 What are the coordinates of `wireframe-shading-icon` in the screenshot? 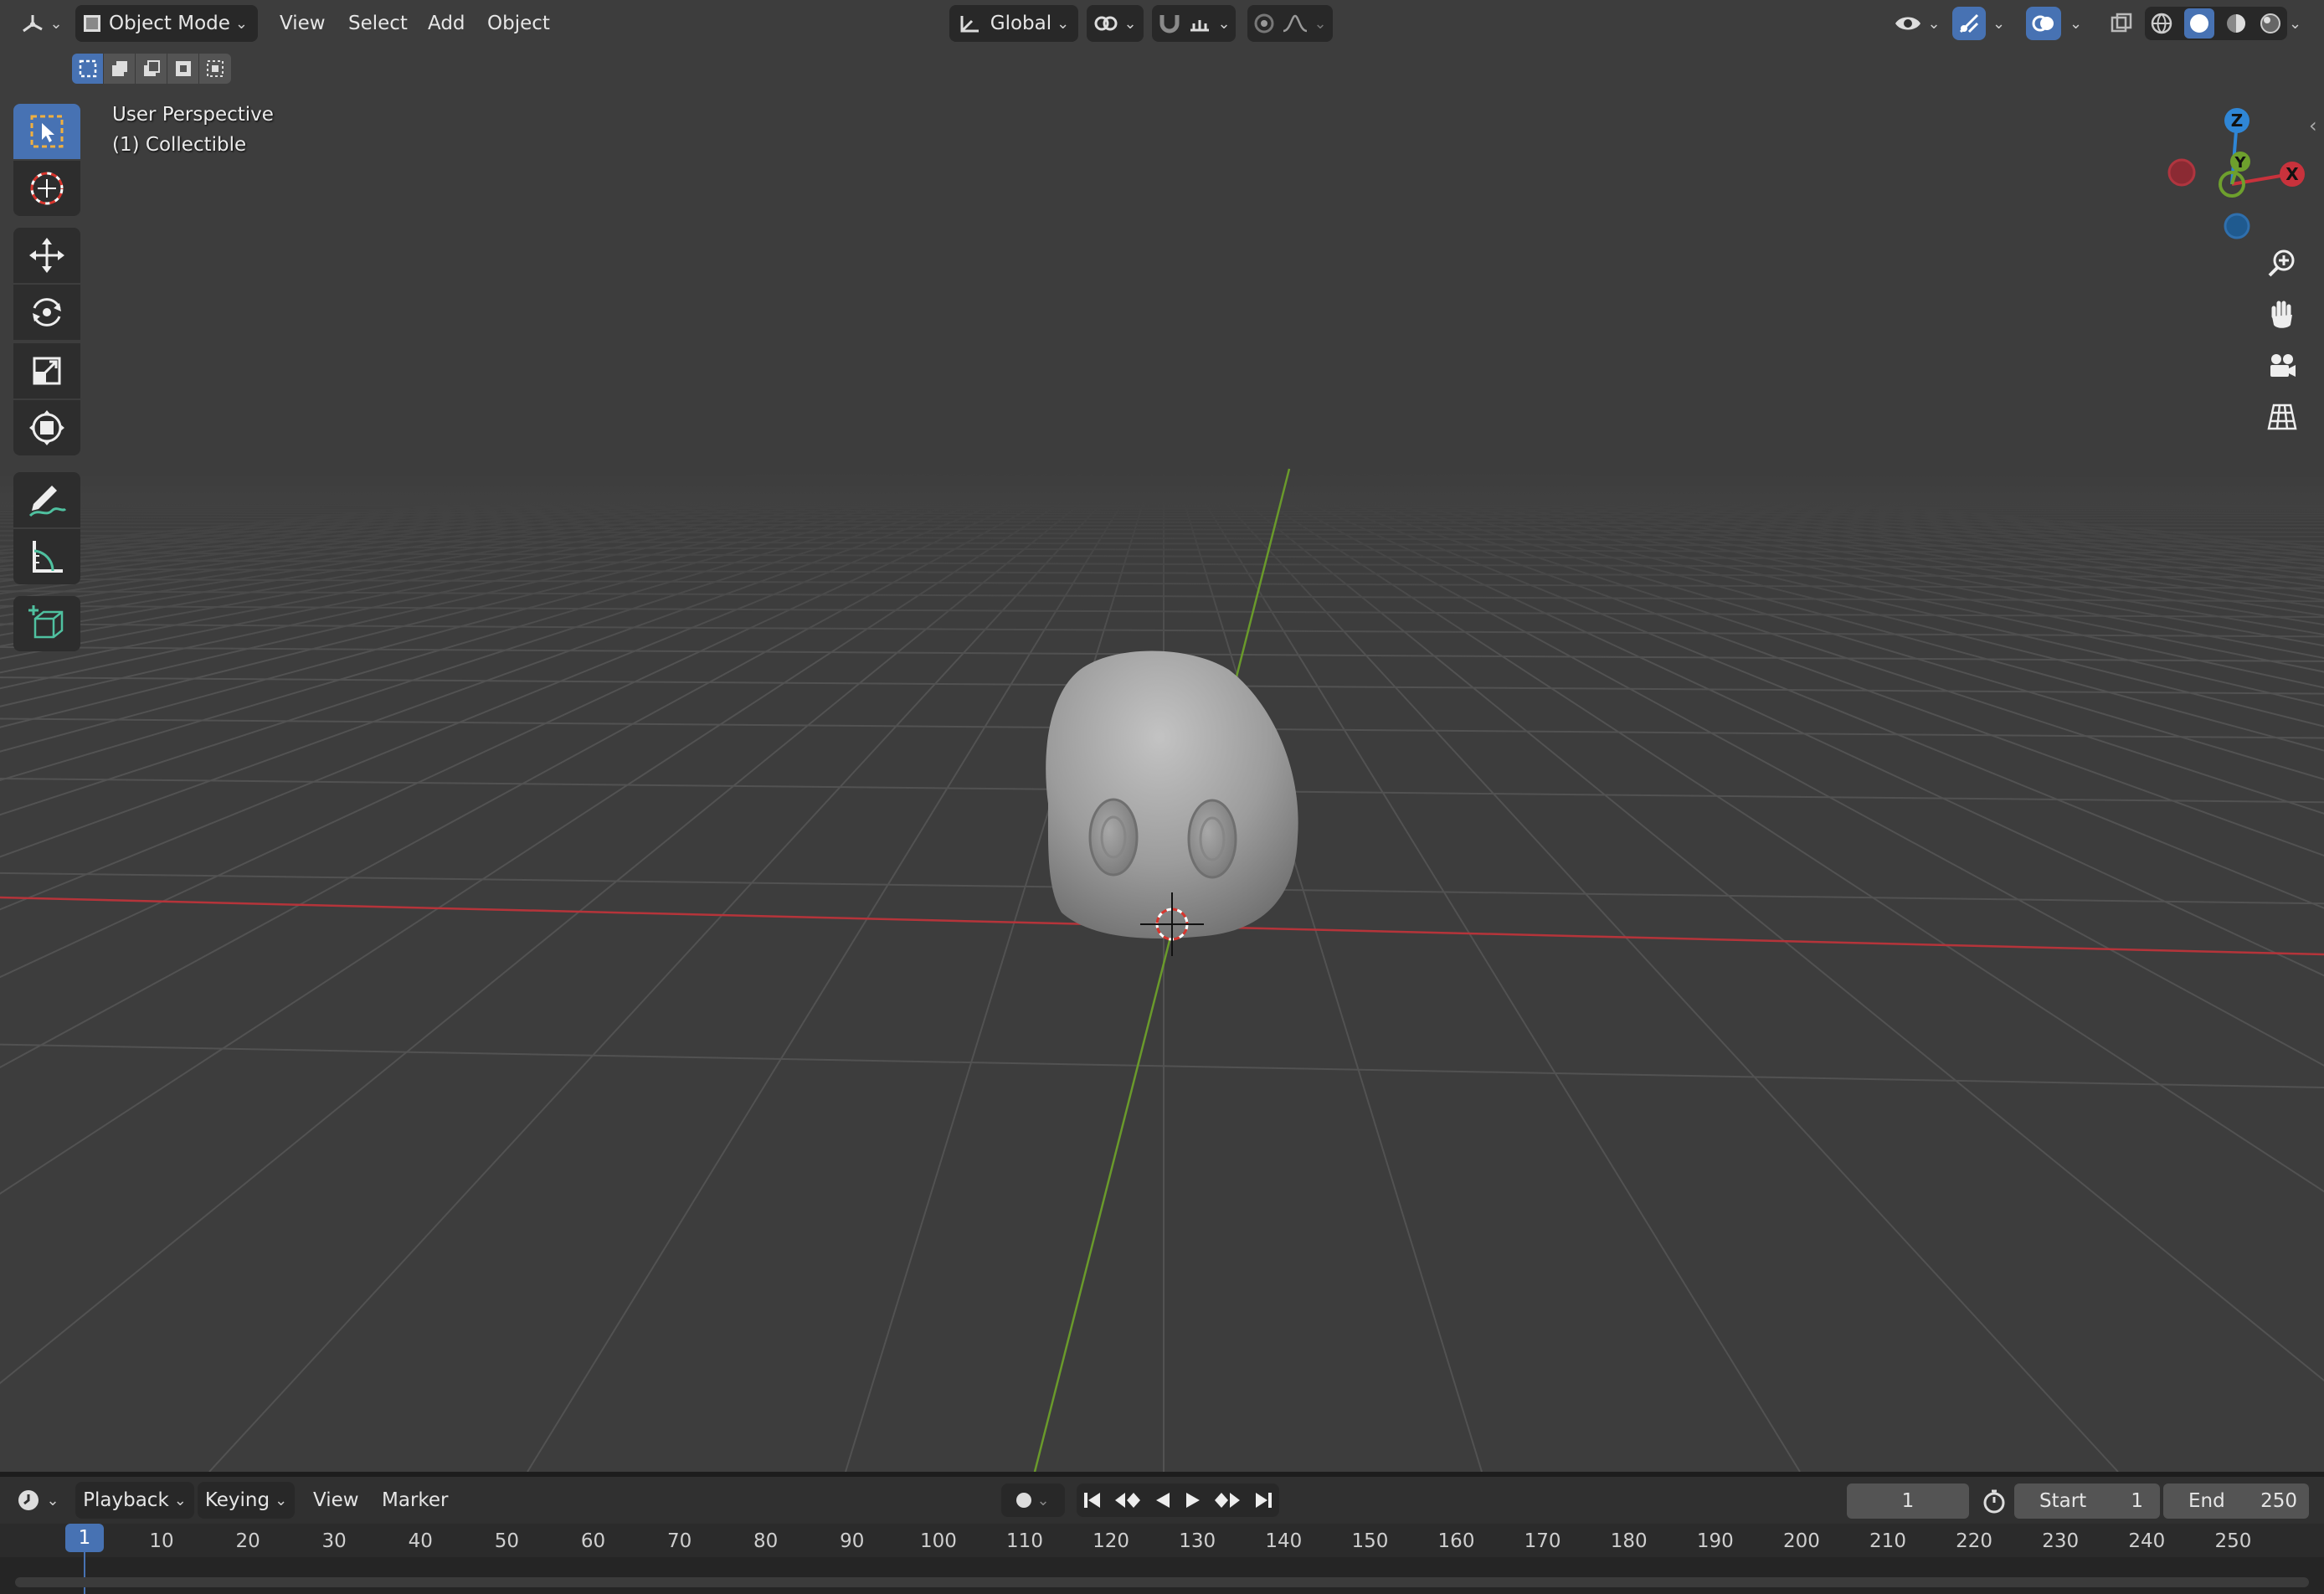 It's located at (2161, 24).